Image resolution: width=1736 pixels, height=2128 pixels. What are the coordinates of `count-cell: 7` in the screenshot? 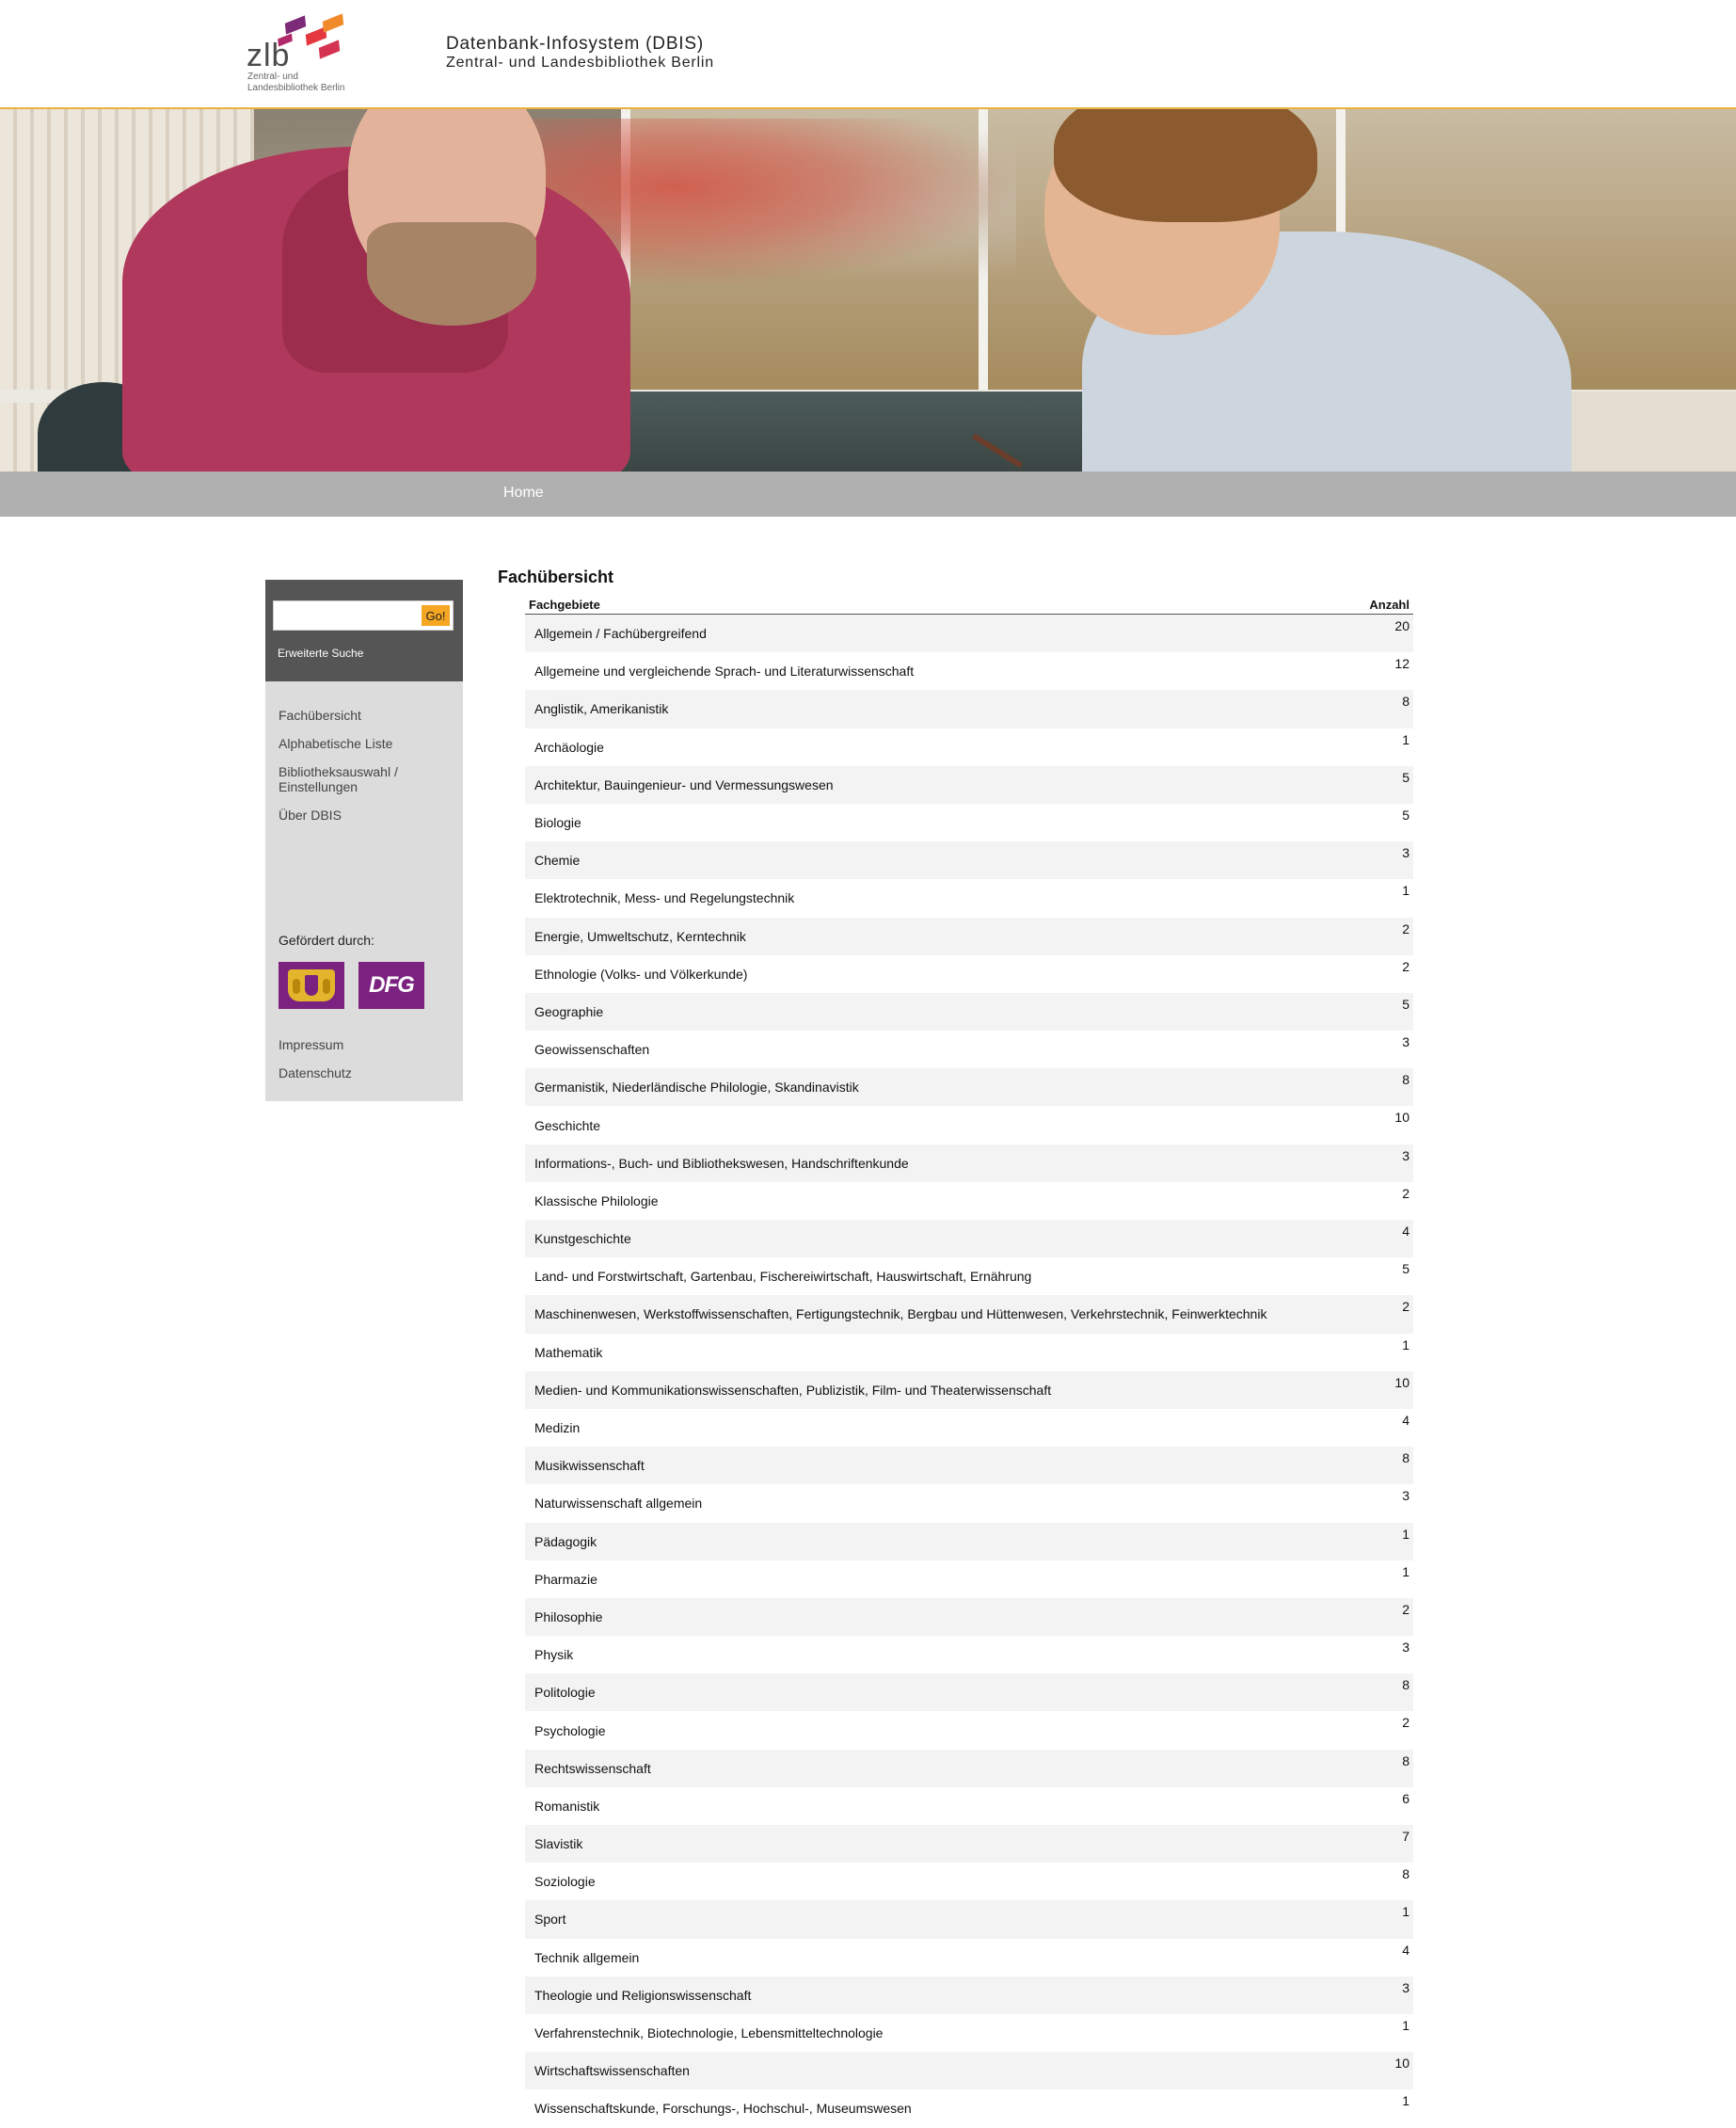 It's located at (1373, 1844).